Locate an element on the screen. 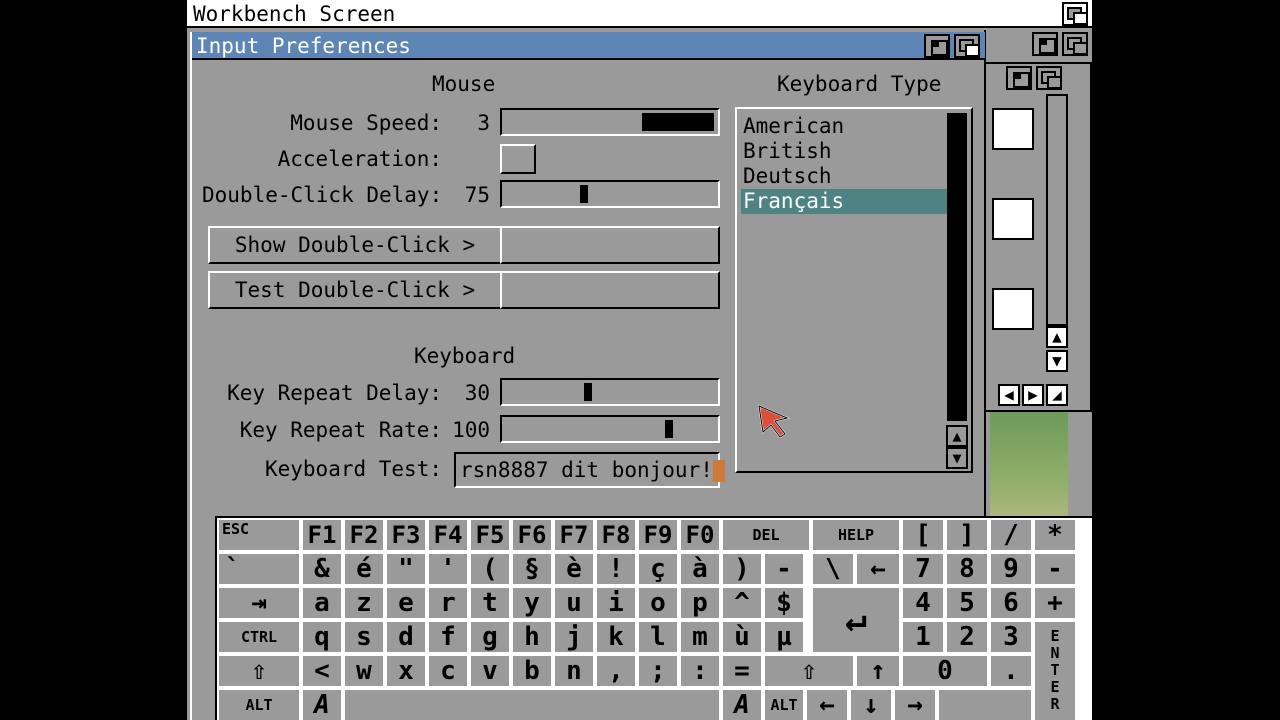 Image resolution: width=1280 pixels, height=720 pixels. key-arrow-right: → is located at coordinates (915, 705).